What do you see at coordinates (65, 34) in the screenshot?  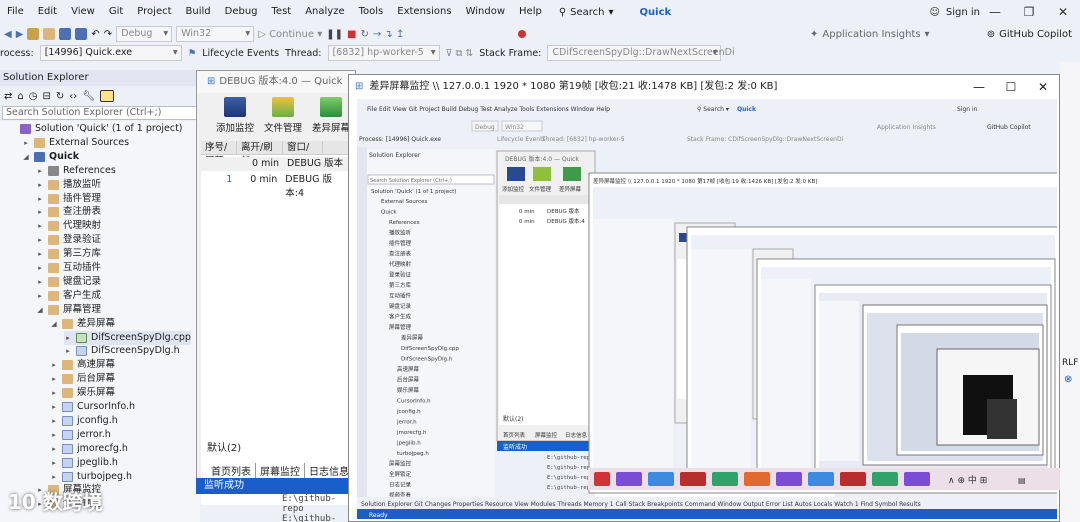 I see `save-icon` at bounding box center [65, 34].